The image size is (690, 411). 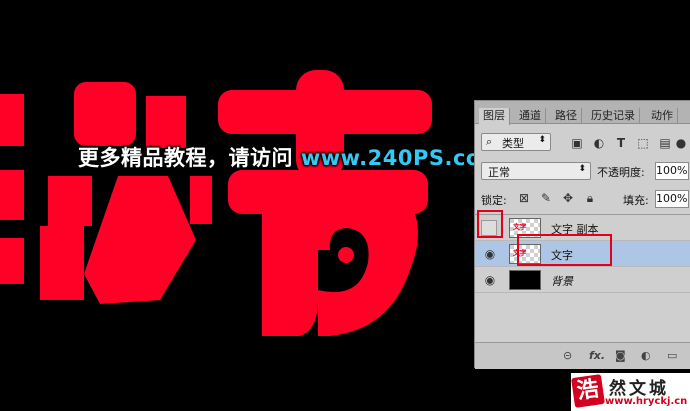 I want to click on blend-row: 正常 ⬍ 不透明度: 100%, so click(x=582, y=171).